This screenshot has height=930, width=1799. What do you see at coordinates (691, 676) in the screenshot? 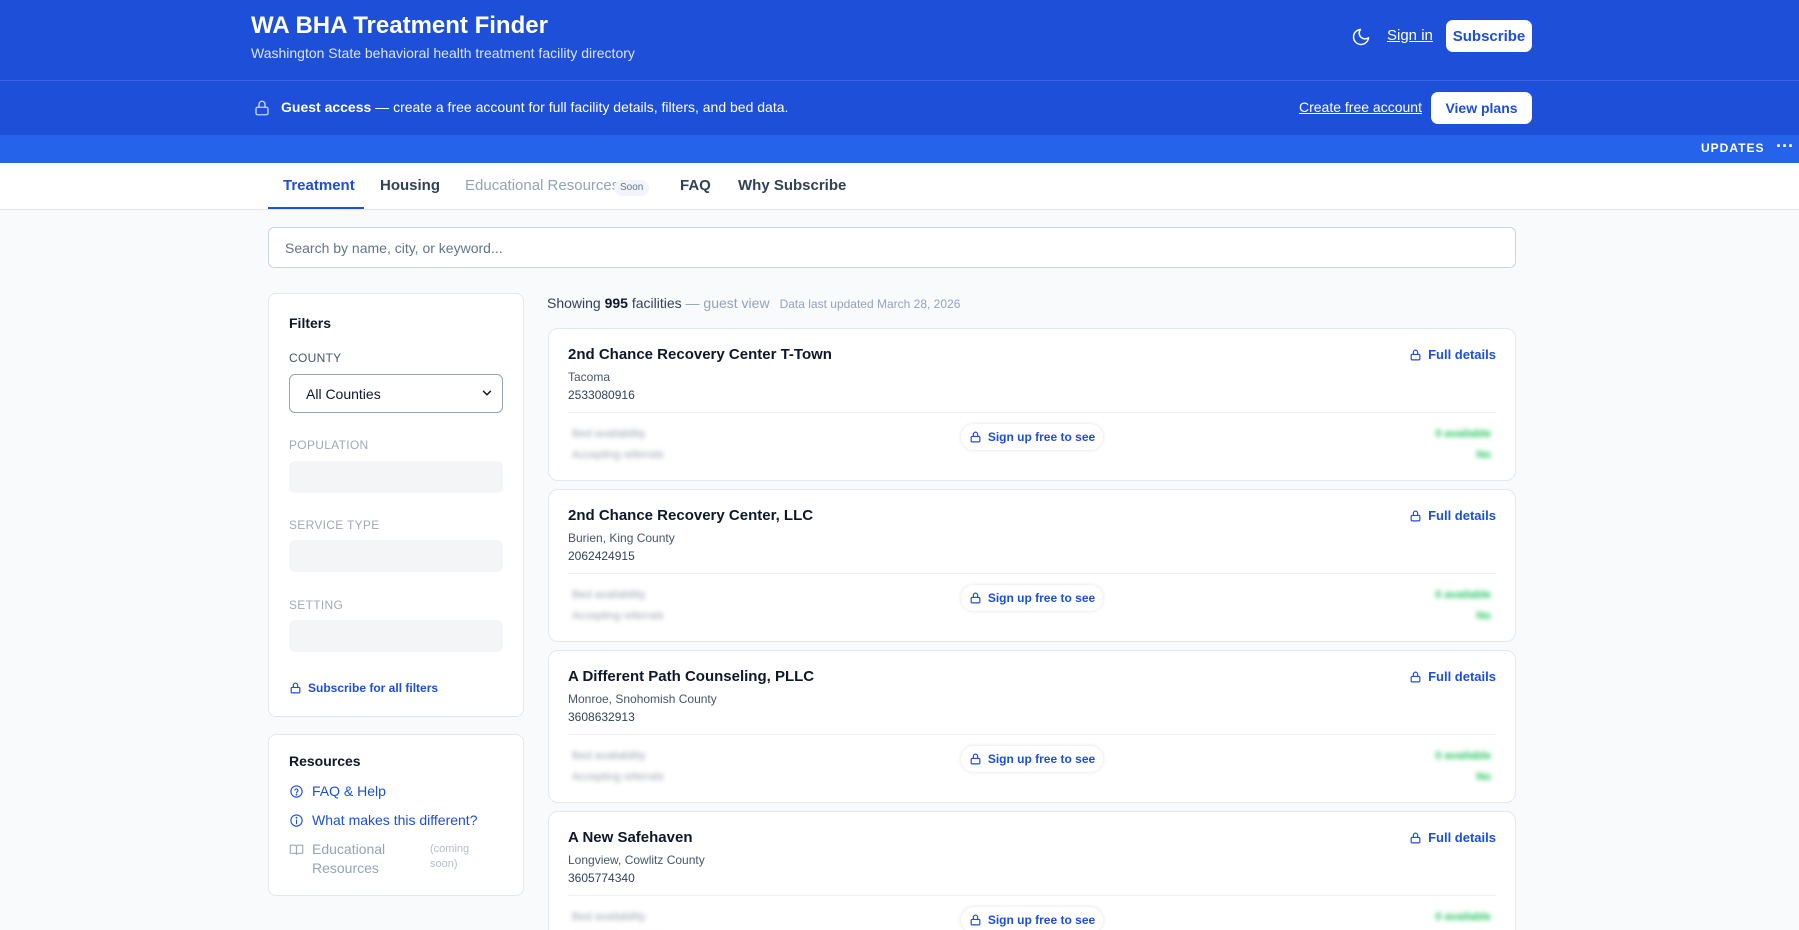
I see `facility-name: A Different Path Counseling, PLLC` at bounding box center [691, 676].